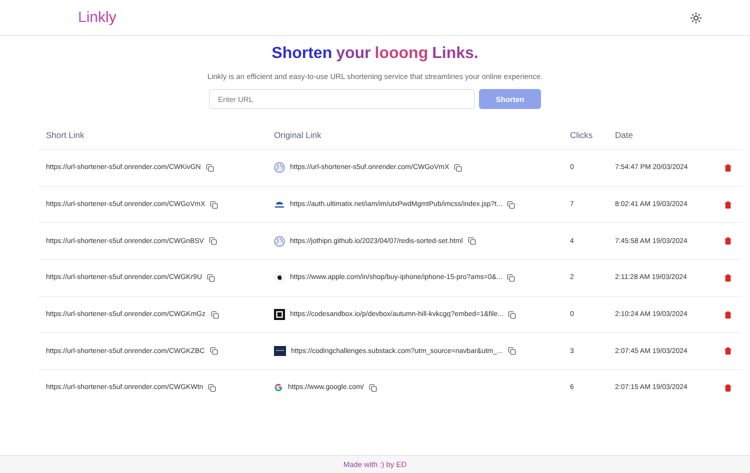 This screenshot has width=750, height=473. What do you see at coordinates (278, 387) in the screenshot?
I see `google-icon` at bounding box center [278, 387].